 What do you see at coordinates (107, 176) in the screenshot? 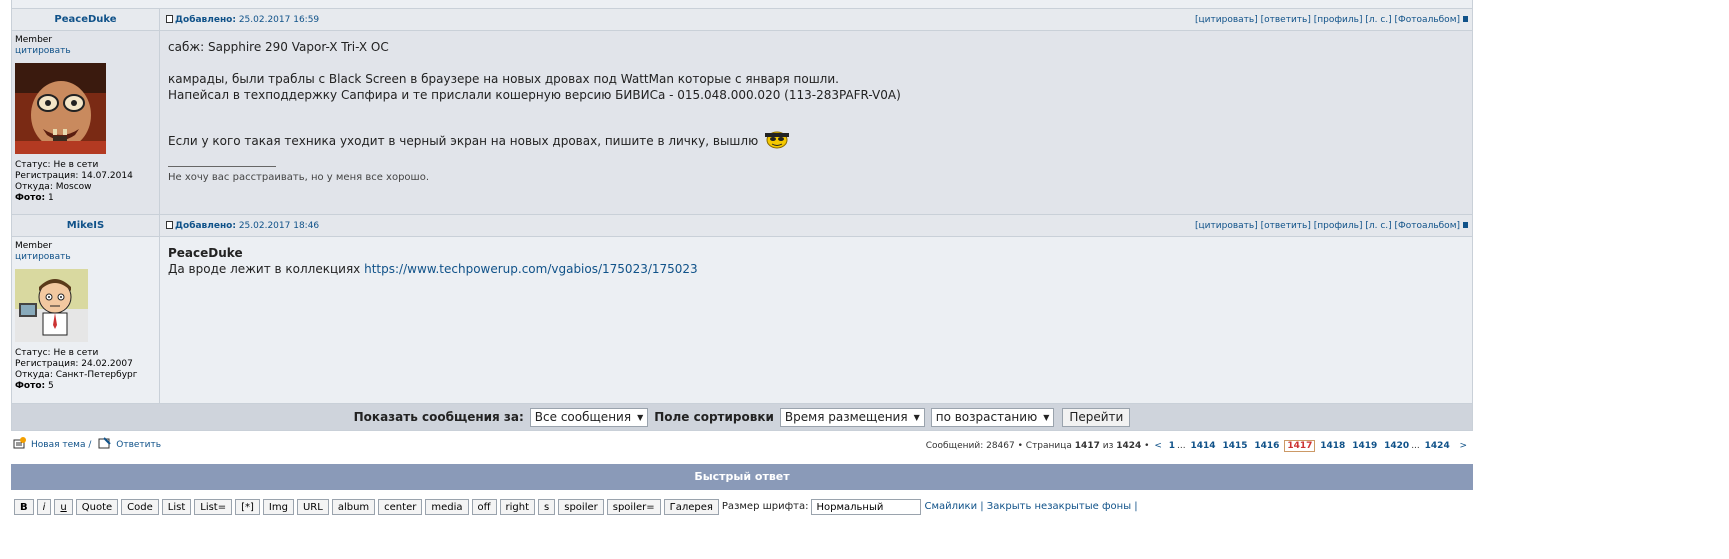
I see `author-registered: 14.07.2014` at bounding box center [107, 176].